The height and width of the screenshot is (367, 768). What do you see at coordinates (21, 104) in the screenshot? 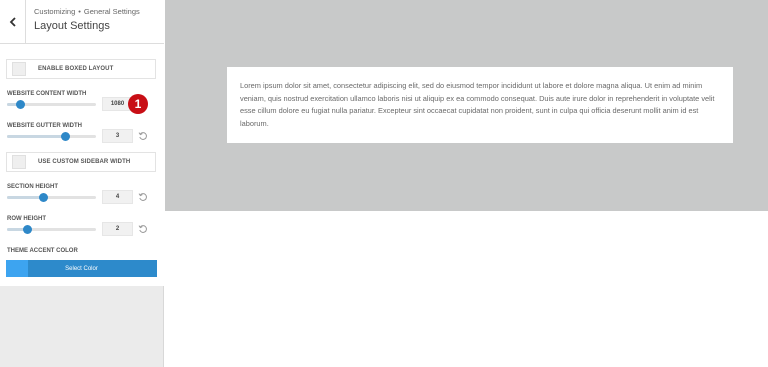
I see `content-width-handle` at bounding box center [21, 104].